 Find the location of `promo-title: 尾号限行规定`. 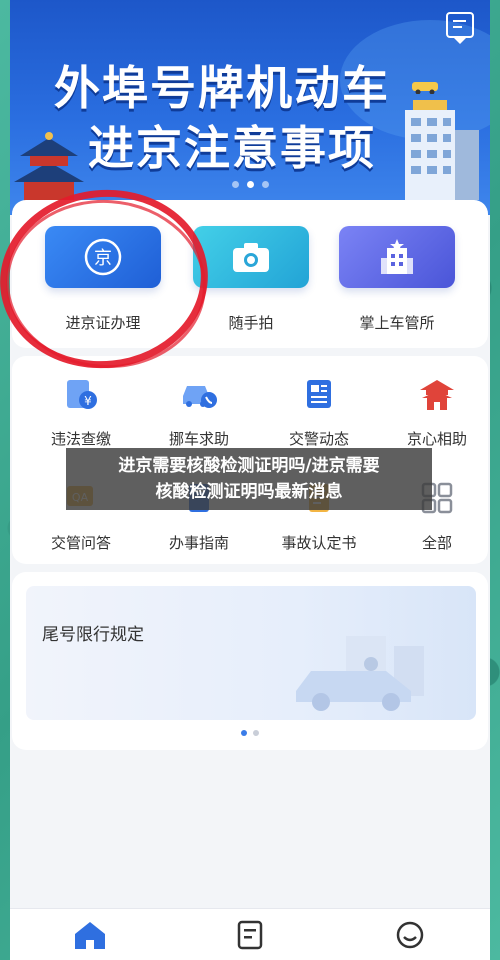

promo-title: 尾号限行规定 is located at coordinates (93, 635).